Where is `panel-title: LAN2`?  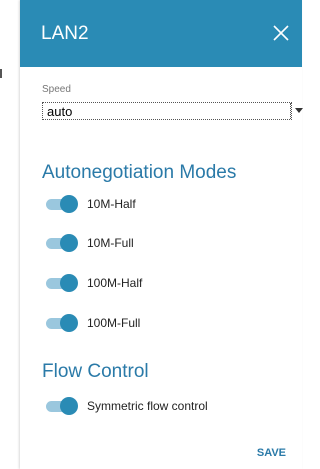 panel-title: LAN2 is located at coordinates (65, 33).